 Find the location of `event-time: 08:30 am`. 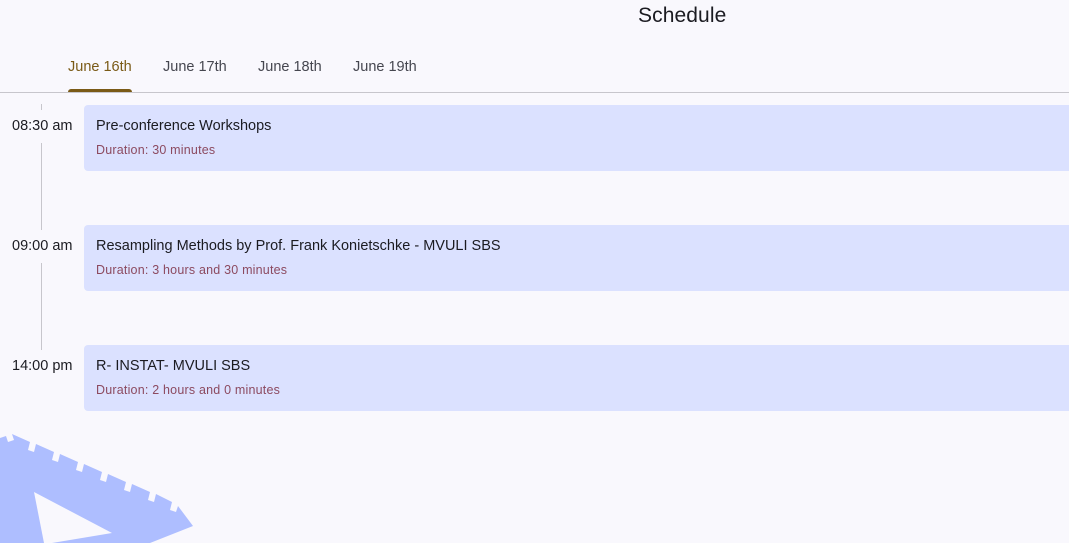

event-time: 08:30 am is located at coordinates (42, 126).